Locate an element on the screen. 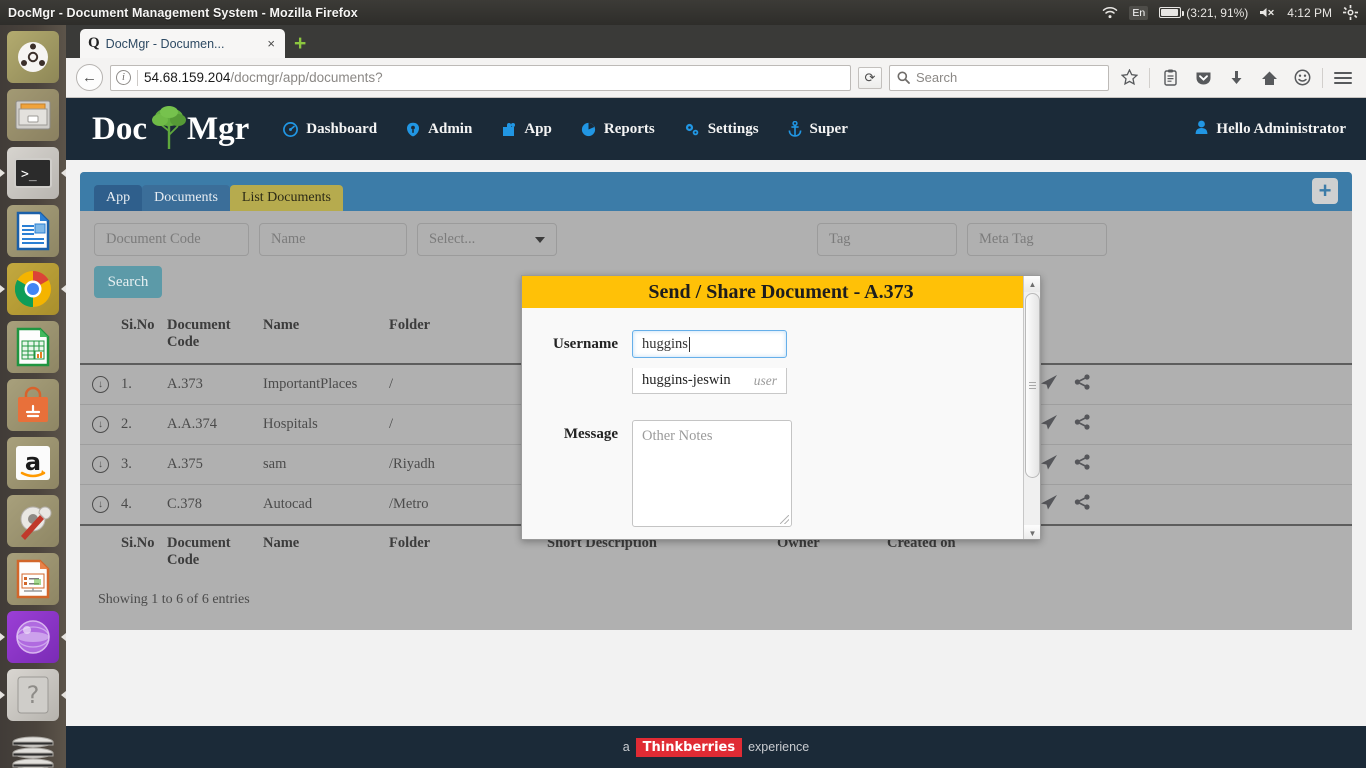 The image size is (1366, 768). header-folder: Folder is located at coordinates (462, 336).